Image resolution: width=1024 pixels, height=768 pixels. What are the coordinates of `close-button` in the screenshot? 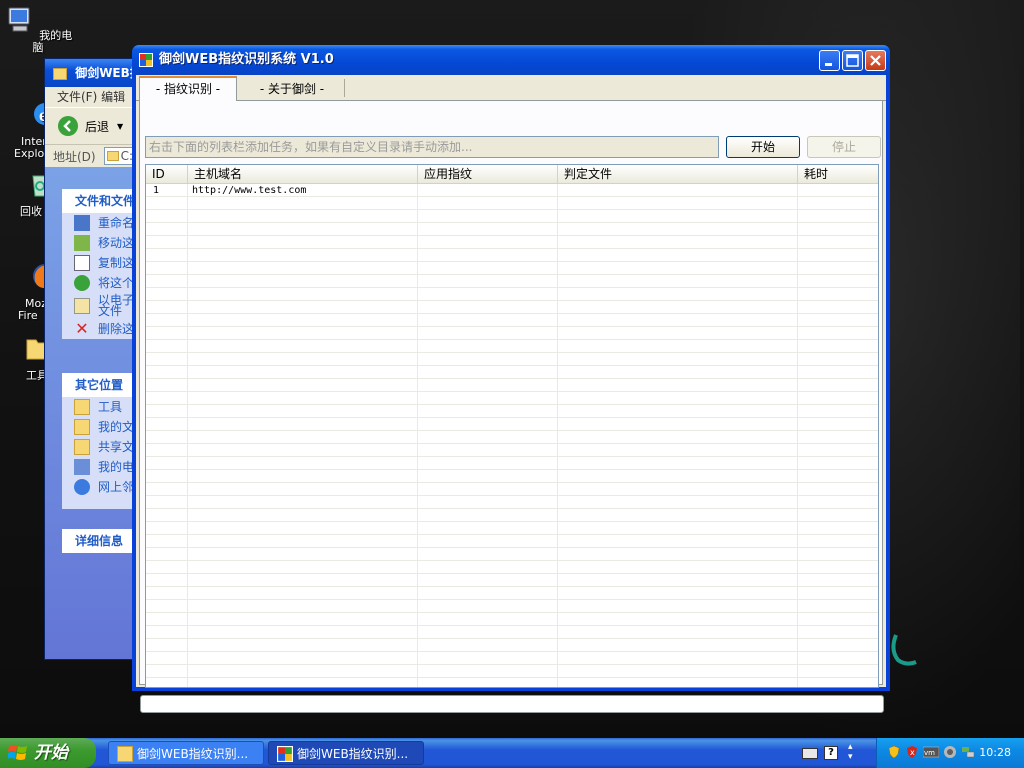 It's located at (875, 60).